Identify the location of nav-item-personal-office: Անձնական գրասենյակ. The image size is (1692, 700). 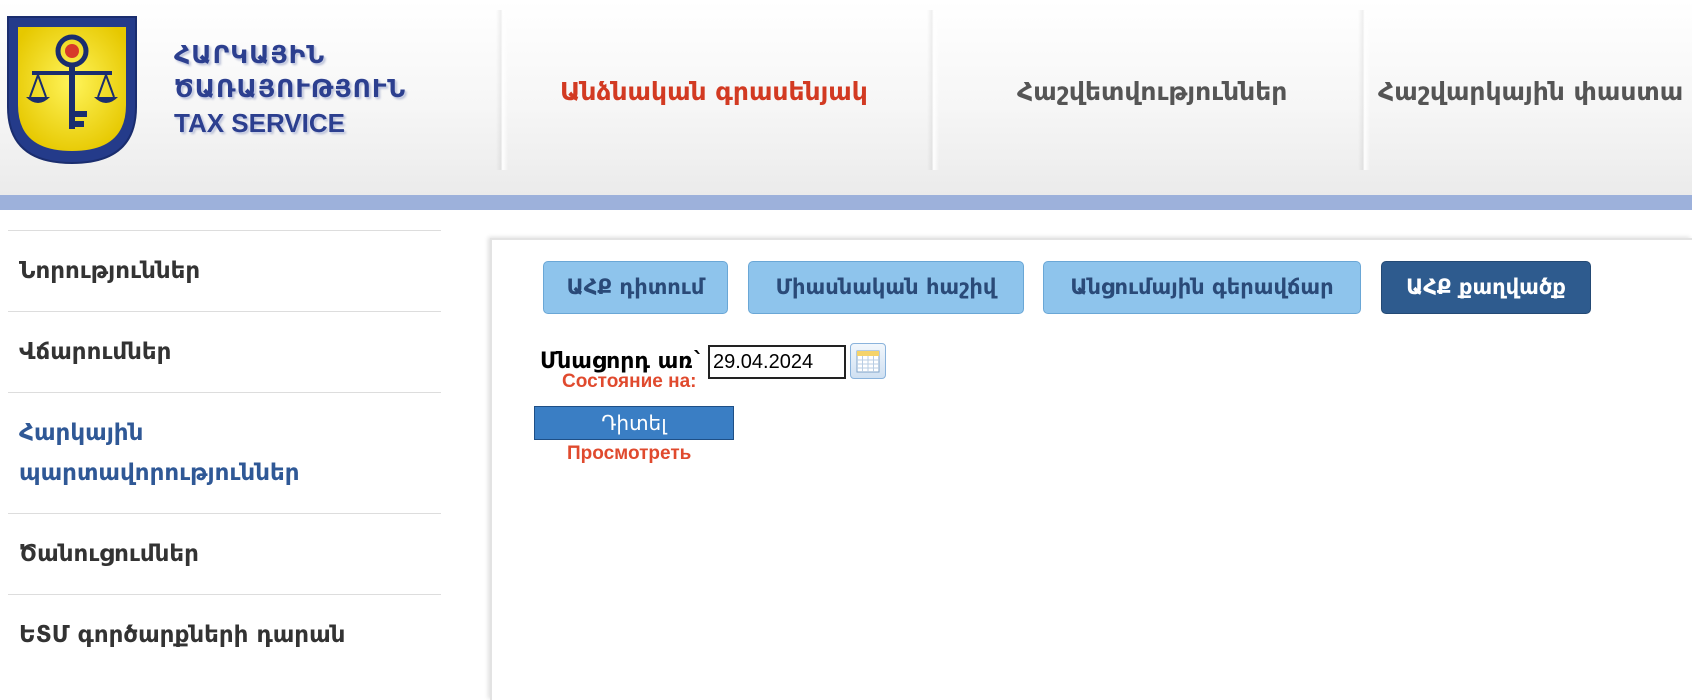
(714, 92).